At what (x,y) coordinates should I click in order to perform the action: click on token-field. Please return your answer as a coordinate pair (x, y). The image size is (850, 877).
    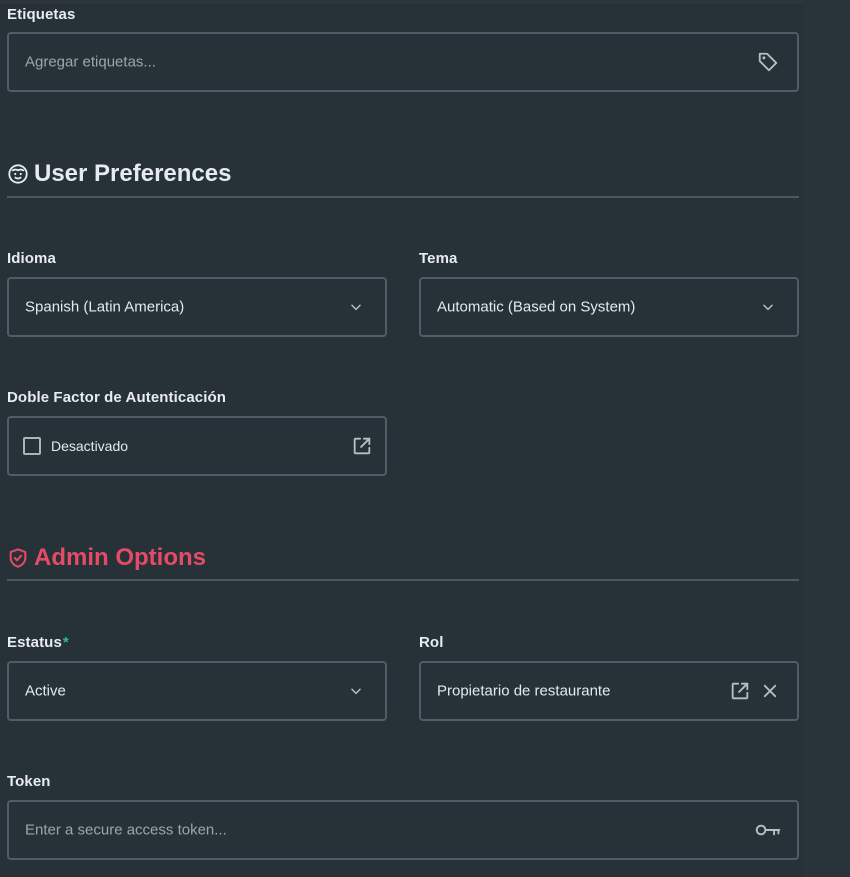
    Looking at the image, I should click on (403, 830).